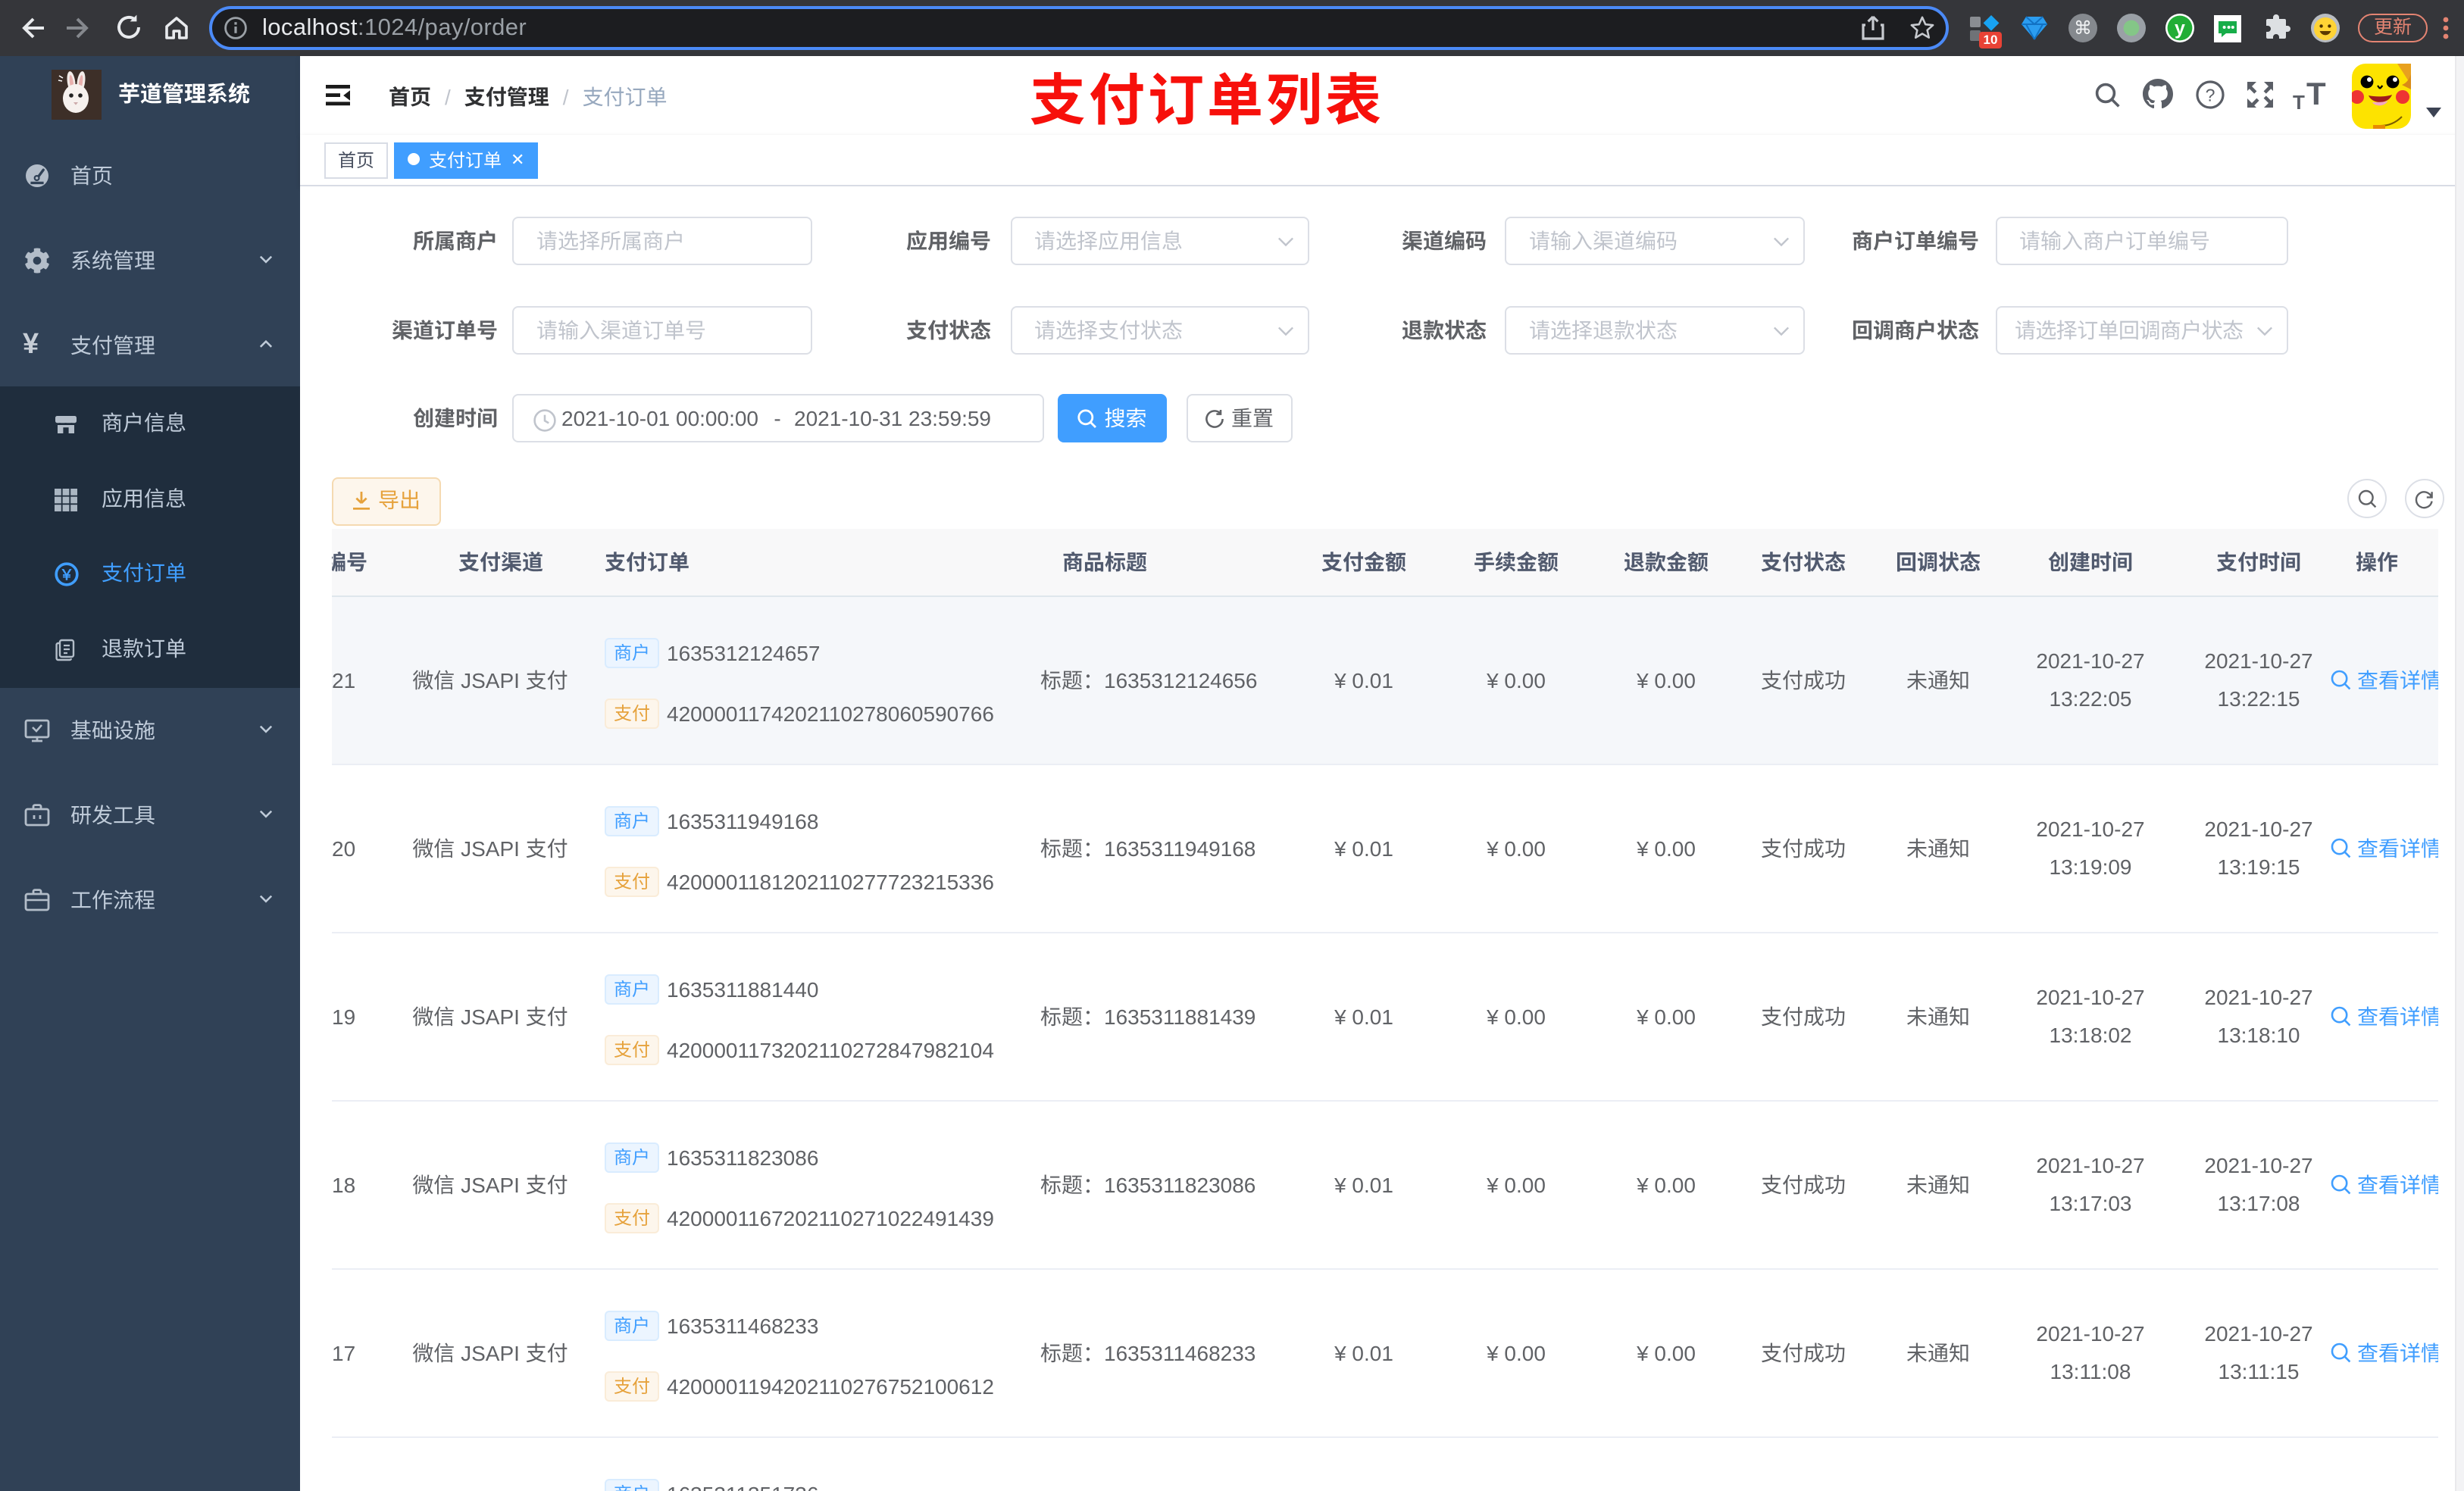  I want to click on svg-text: y, so click(2179, 28).